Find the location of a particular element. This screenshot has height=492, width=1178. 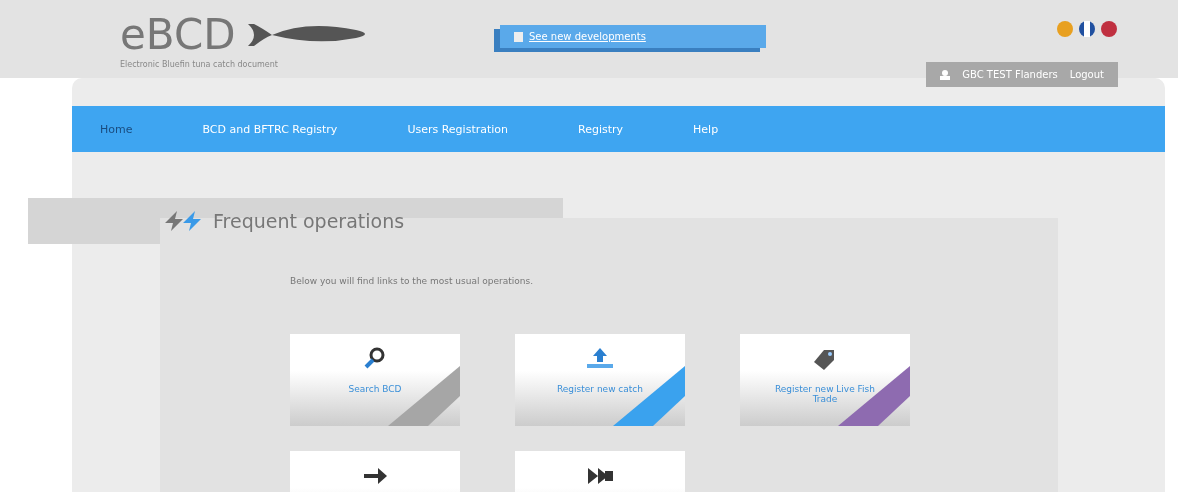

user-icon is located at coordinates (945, 74).